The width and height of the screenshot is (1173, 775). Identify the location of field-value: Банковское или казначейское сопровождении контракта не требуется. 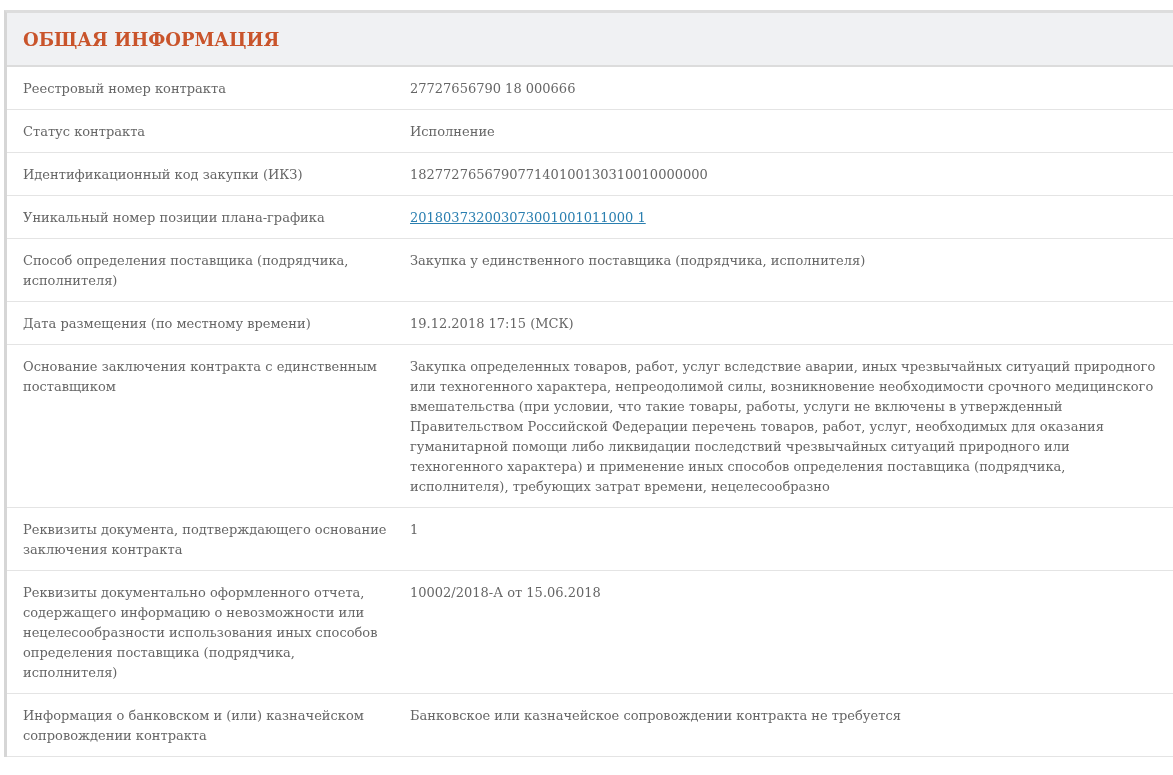
(656, 716).